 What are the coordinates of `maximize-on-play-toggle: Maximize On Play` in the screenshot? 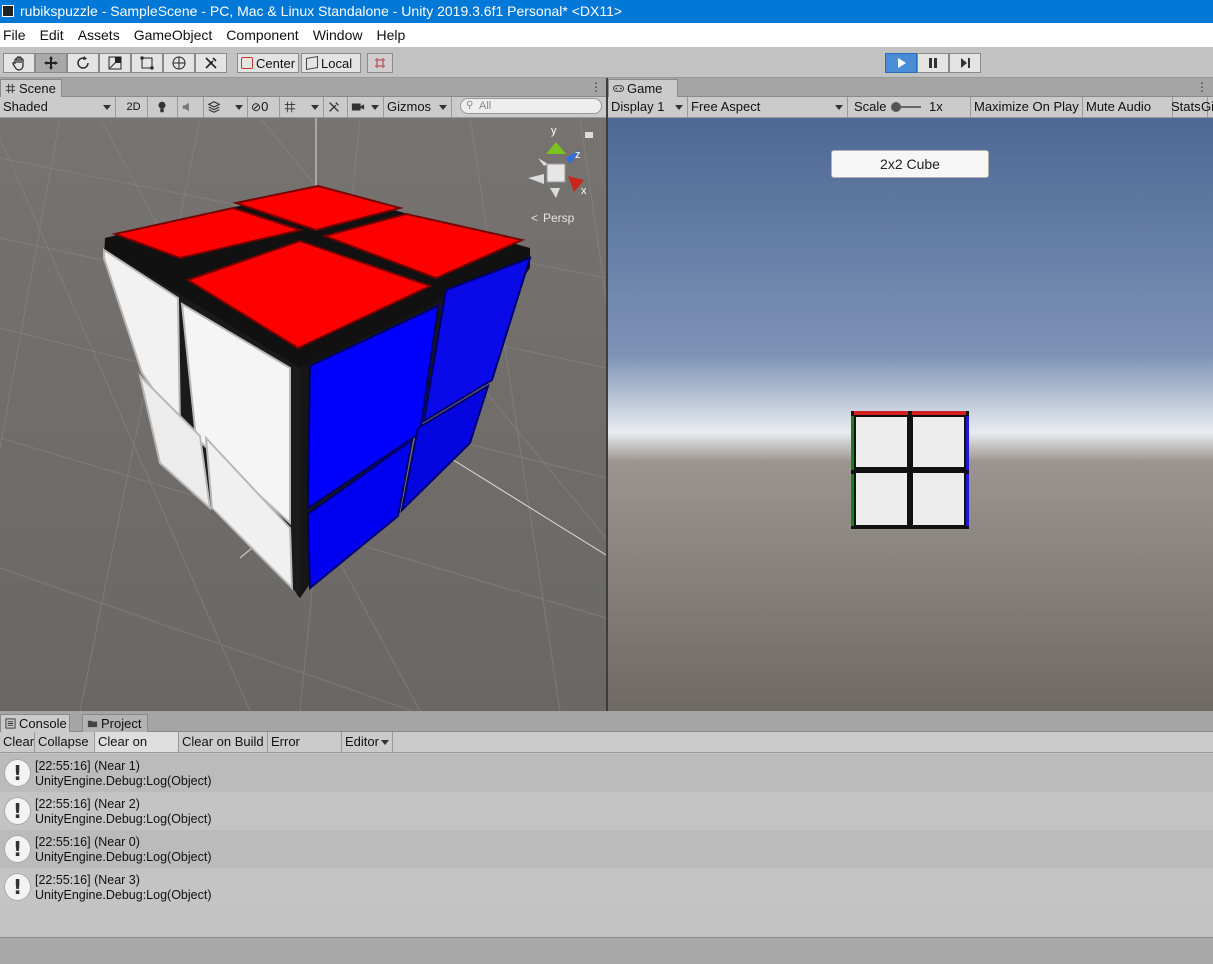 It's located at (1027, 107).